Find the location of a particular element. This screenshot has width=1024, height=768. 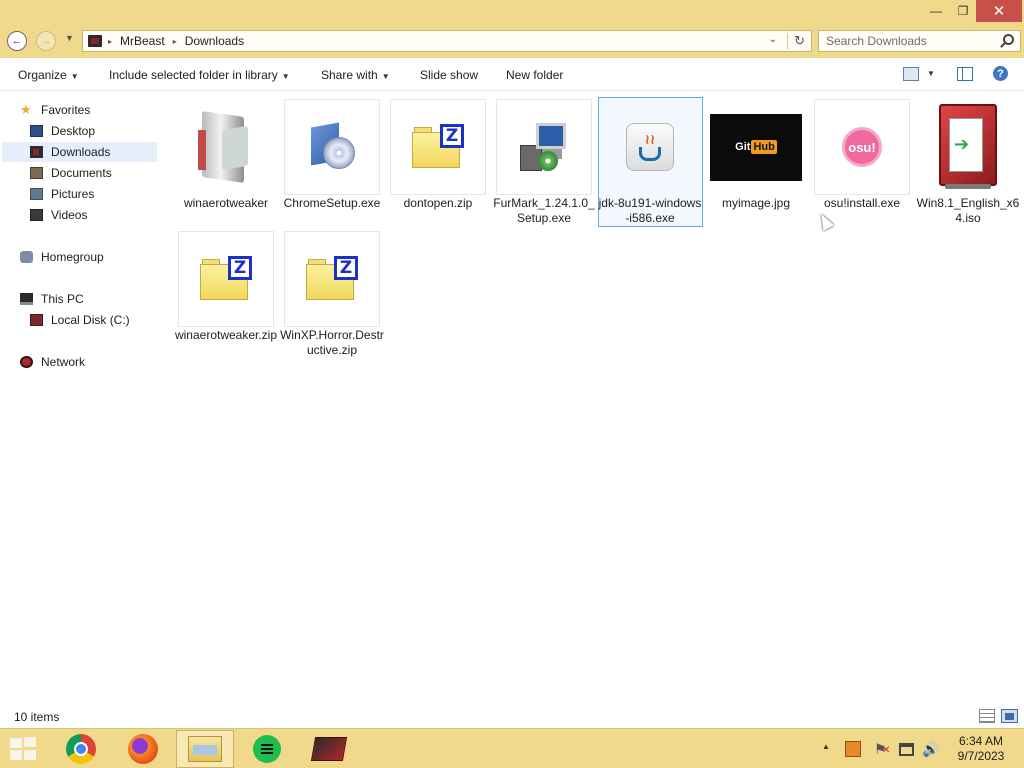

title-bar: — ❐ ✕ is located at coordinates (512, 12).